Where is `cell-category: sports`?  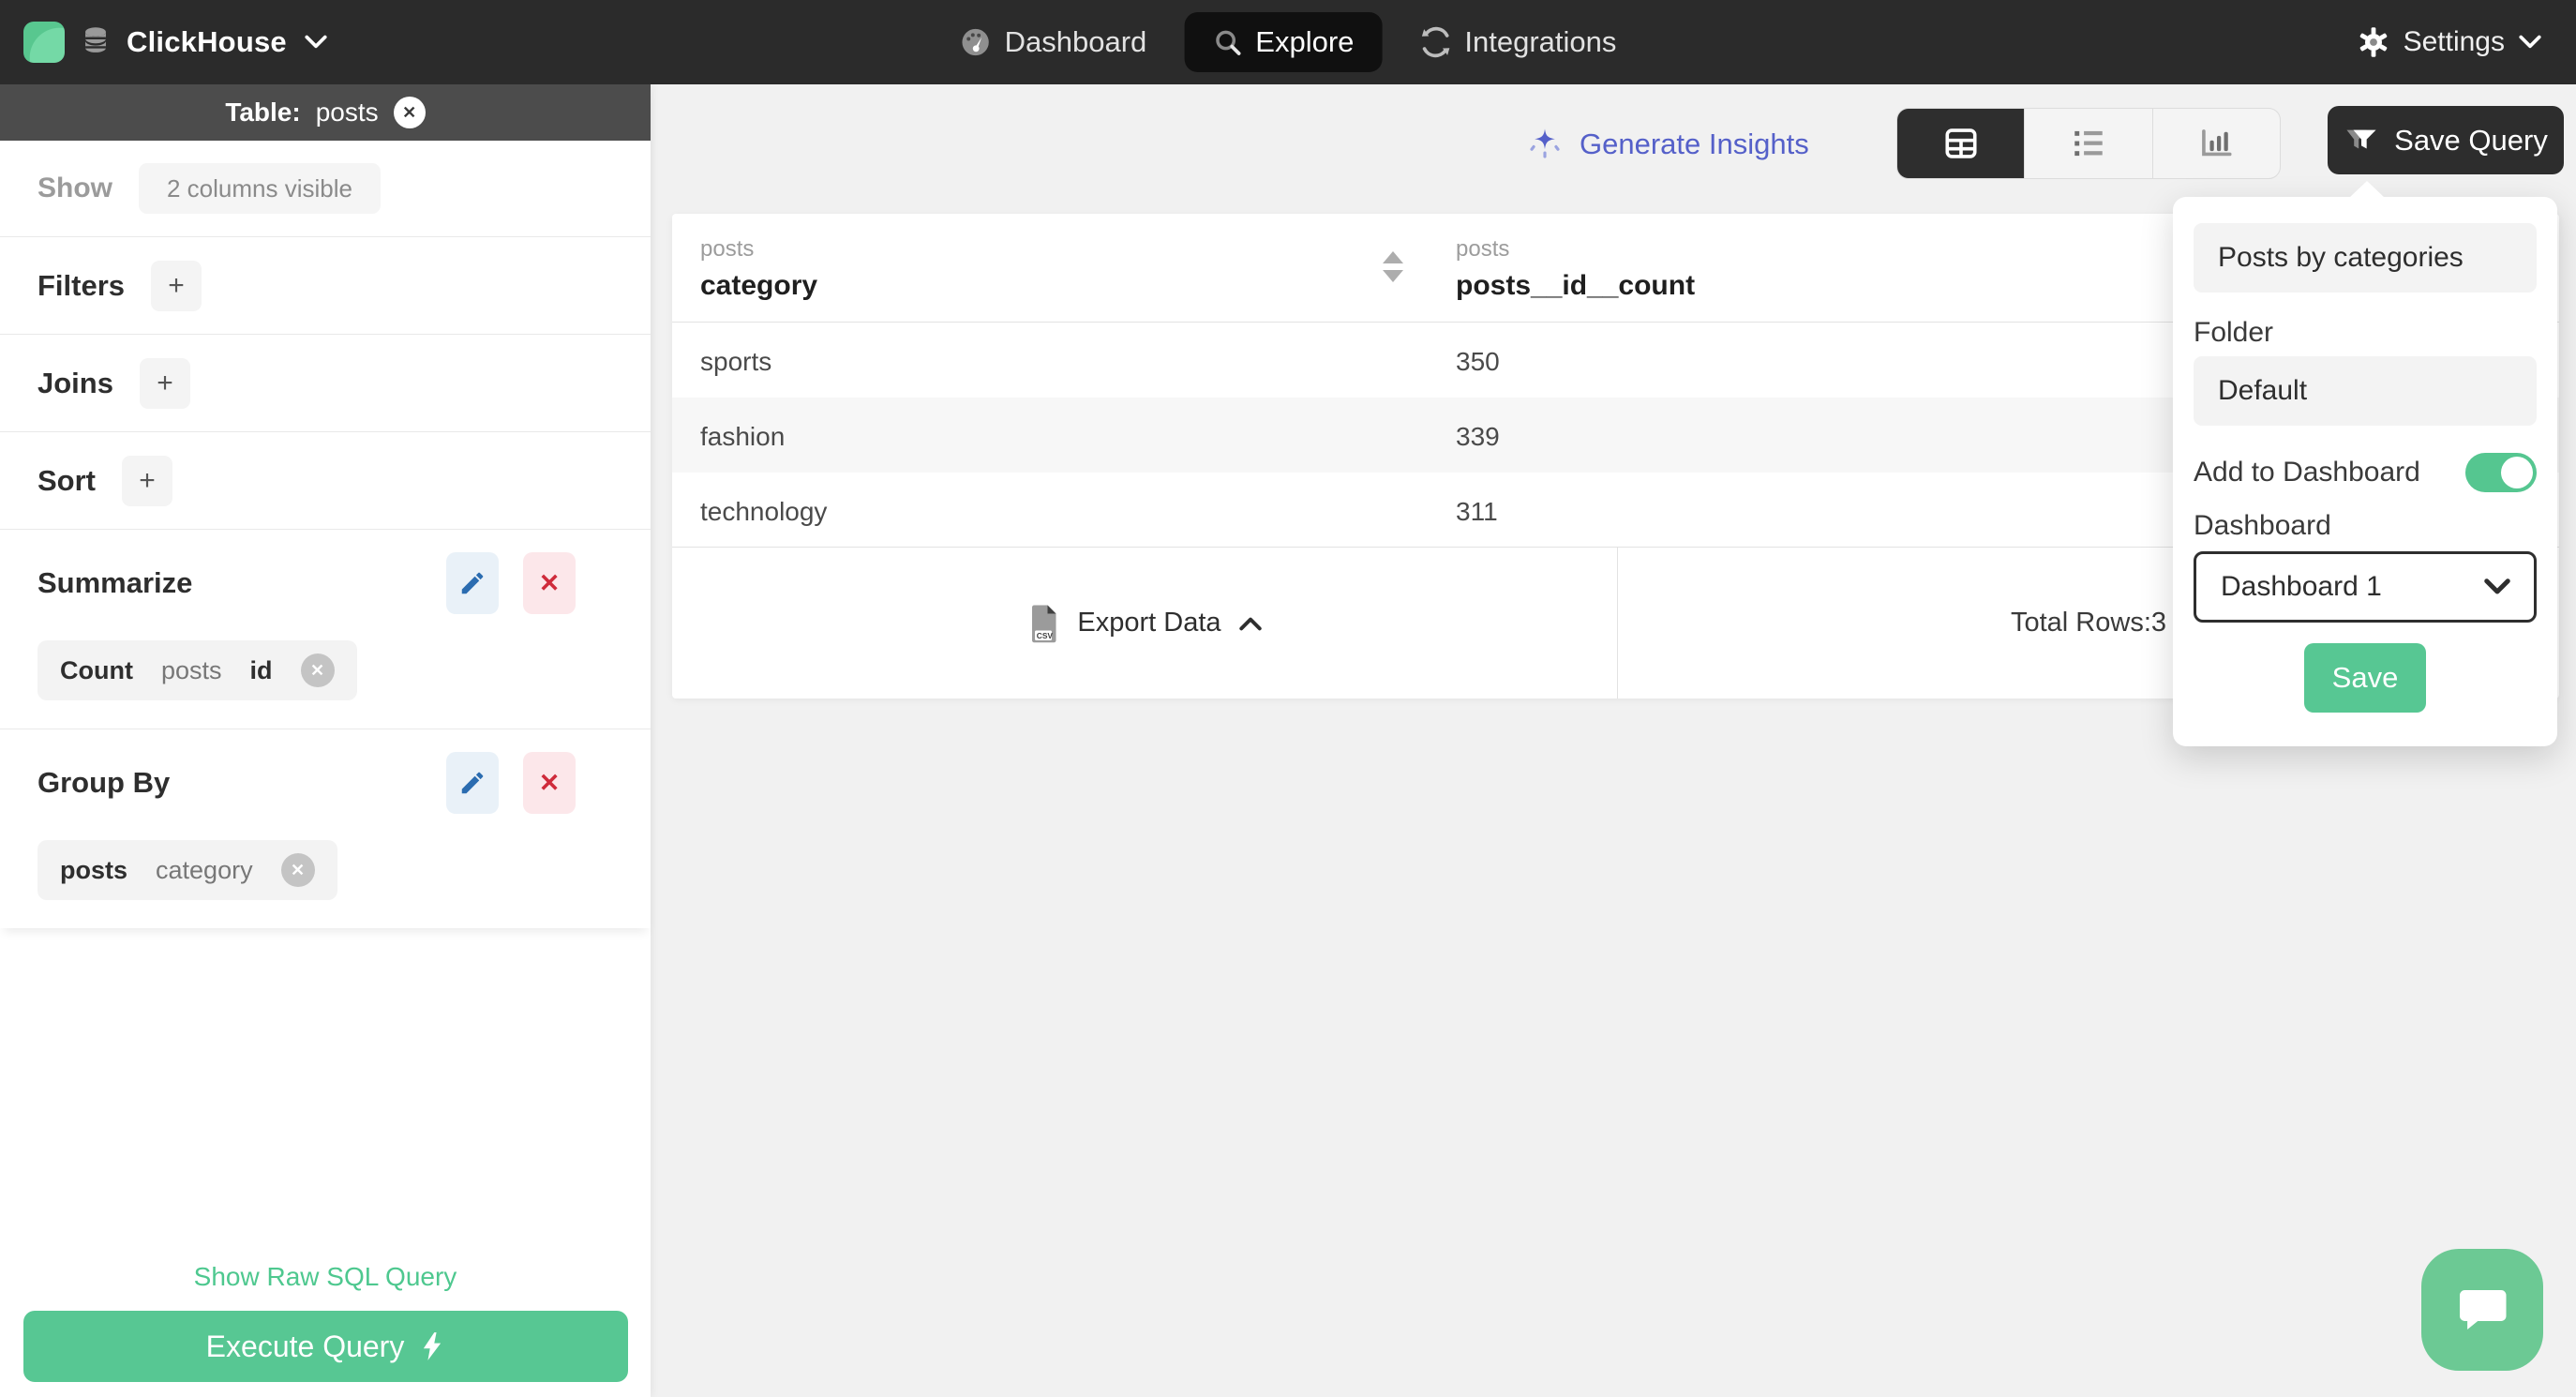
cell-category: sports is located at coordinates (736, 361).